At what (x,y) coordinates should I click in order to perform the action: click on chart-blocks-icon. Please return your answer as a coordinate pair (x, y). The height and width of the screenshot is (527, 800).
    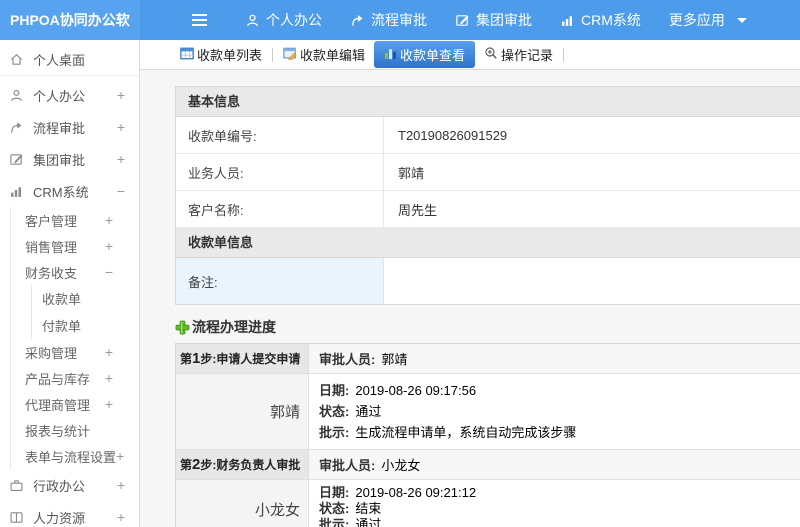
    Looking at the image, I should click on (390, 55).